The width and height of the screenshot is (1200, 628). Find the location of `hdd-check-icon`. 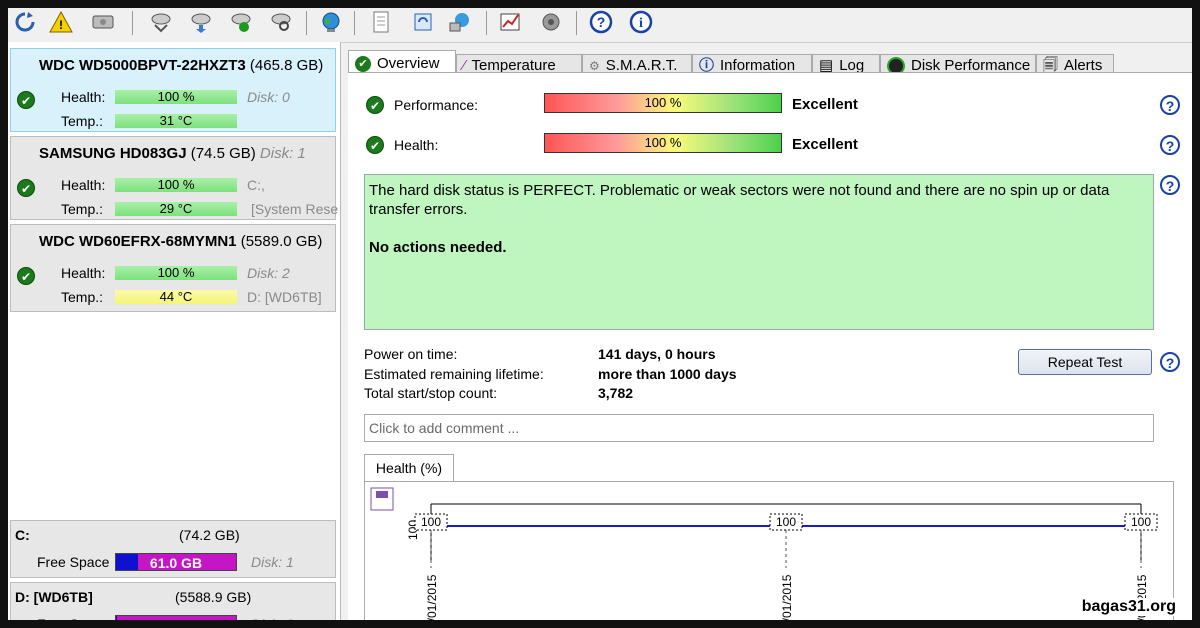

hdd-check-icon is located at coordinates (241, 22).